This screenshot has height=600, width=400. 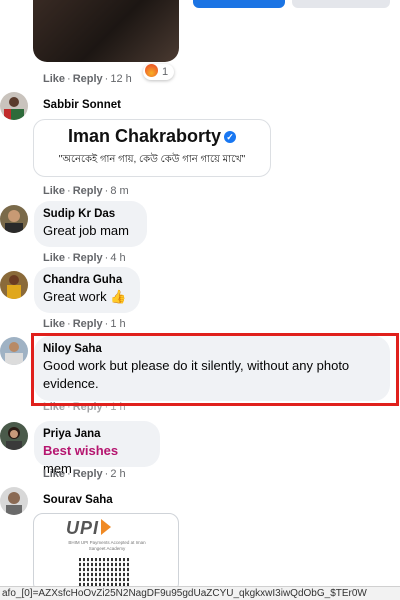 I want to click on comment-actions: Like · Reply · 12 h, so click(x=87, y=79).